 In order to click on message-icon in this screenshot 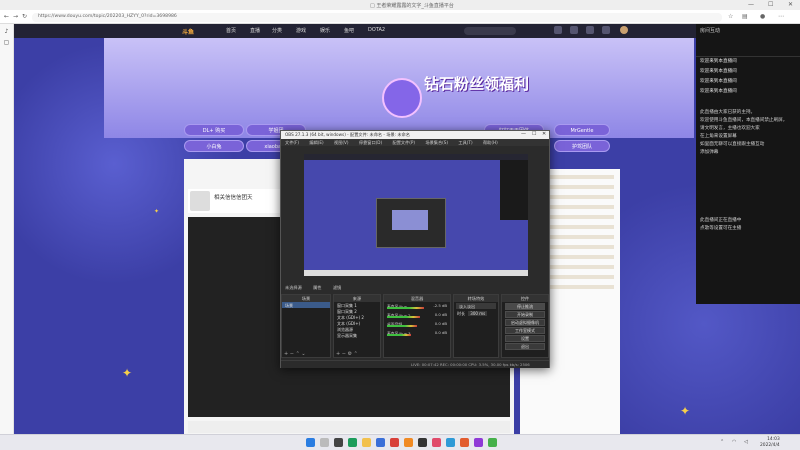, I will do `click(590, 30)`.